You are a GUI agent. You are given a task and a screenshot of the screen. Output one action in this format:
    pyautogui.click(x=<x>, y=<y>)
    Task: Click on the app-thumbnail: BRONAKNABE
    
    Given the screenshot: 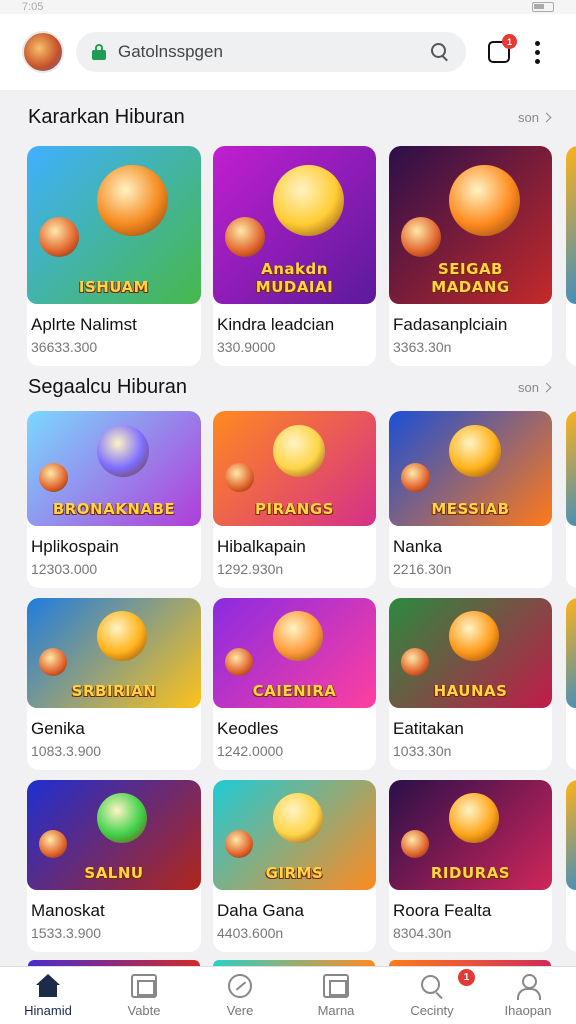 What is the action you would take?
    pyautogui.click(x=114, y=468)
    